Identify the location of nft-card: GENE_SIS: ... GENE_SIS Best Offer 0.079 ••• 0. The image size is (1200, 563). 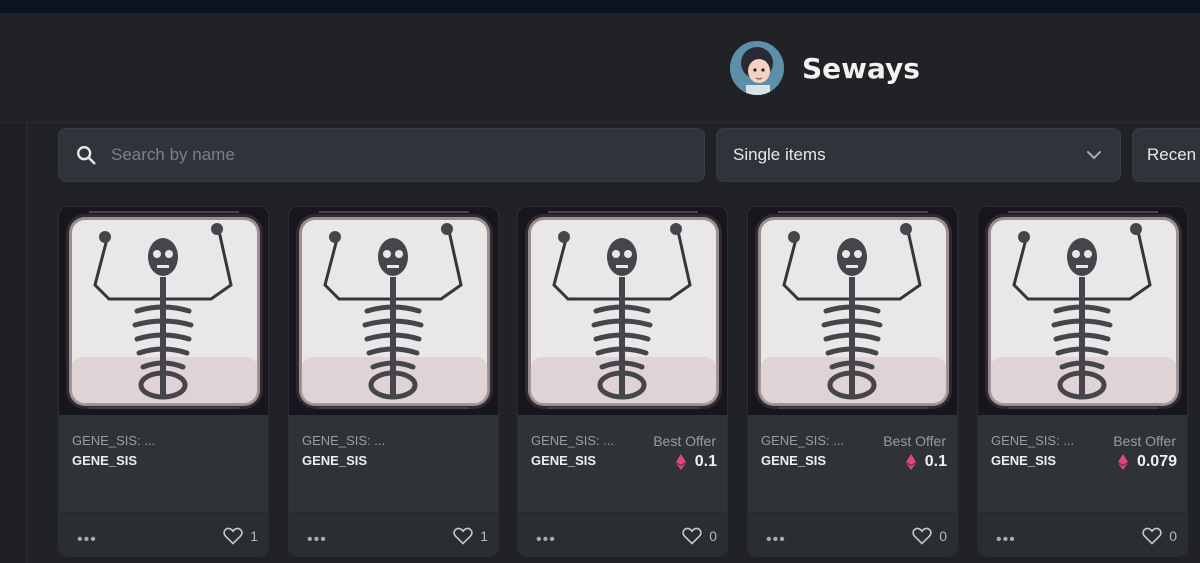
(1082, 381).